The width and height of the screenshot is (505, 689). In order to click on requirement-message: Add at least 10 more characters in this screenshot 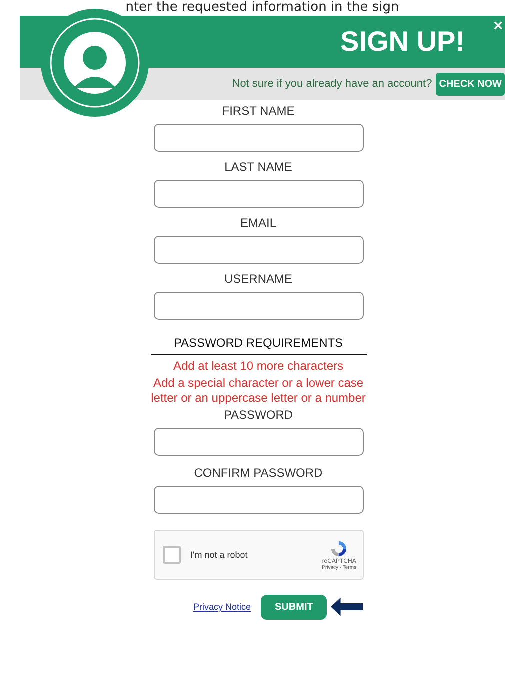, I will do `click(258, 366)`.